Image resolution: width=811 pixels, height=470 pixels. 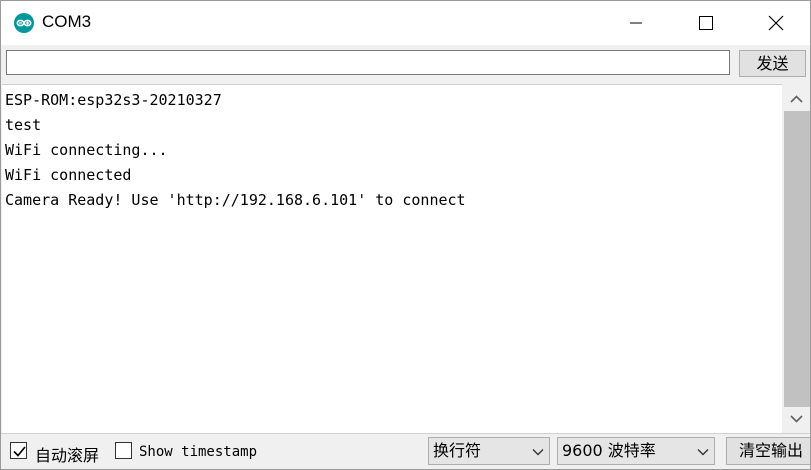 I want to click on output-line: WiFi connected, so click(x=68, y=175).